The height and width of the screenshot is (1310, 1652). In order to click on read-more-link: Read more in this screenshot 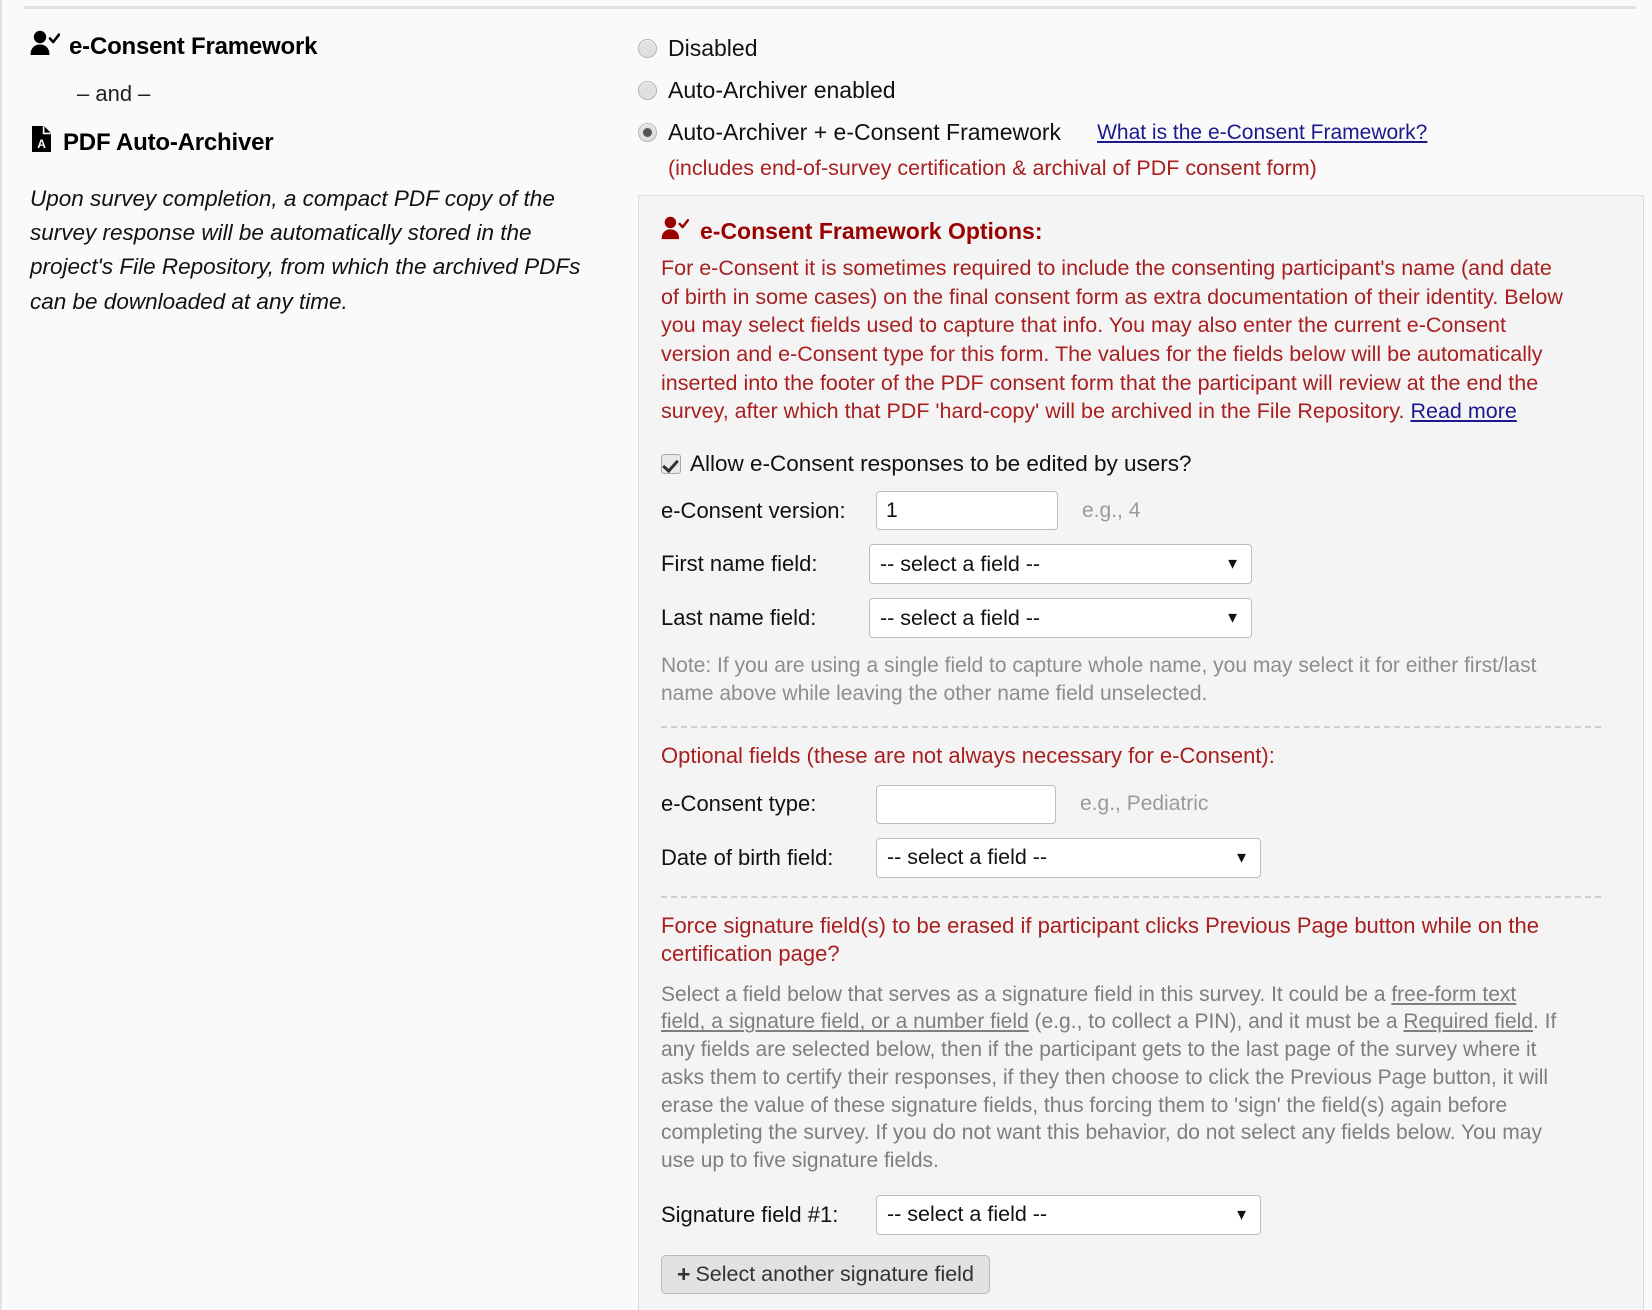, I will do `click(1463, 411)`.